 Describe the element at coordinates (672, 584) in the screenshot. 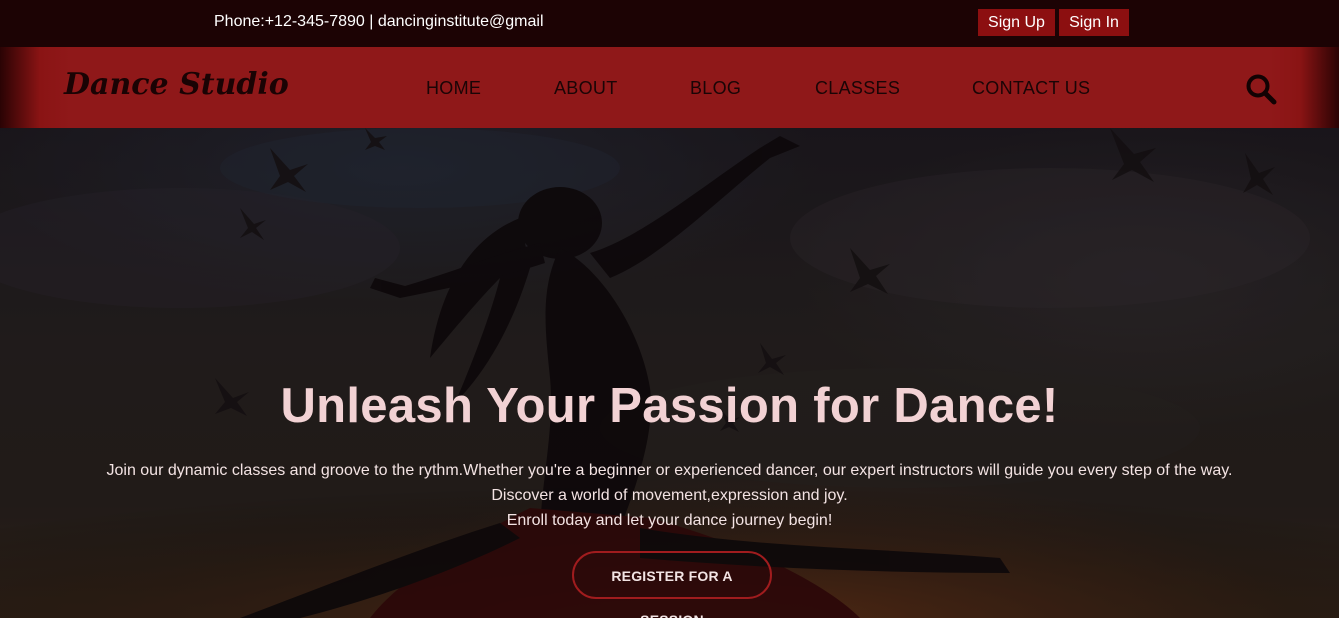

I see `register-session-button: REGISTER FOR A SESSION` at that location.